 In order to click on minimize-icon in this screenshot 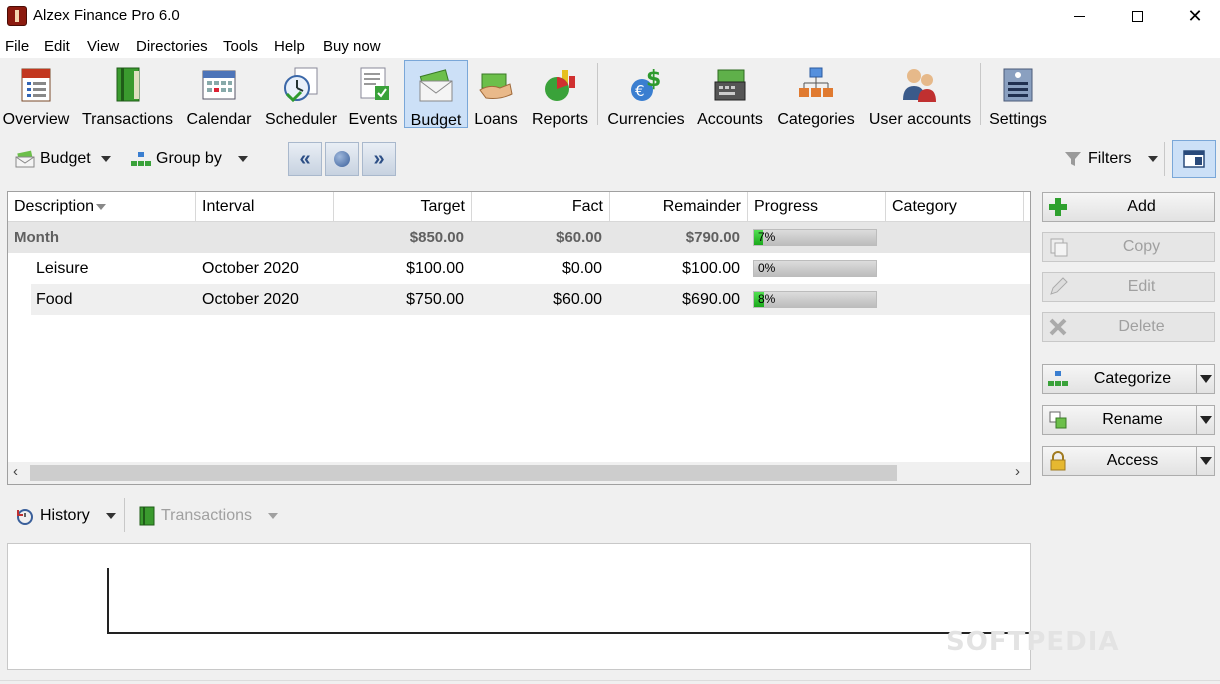, I will do `click(1079, 16)`.